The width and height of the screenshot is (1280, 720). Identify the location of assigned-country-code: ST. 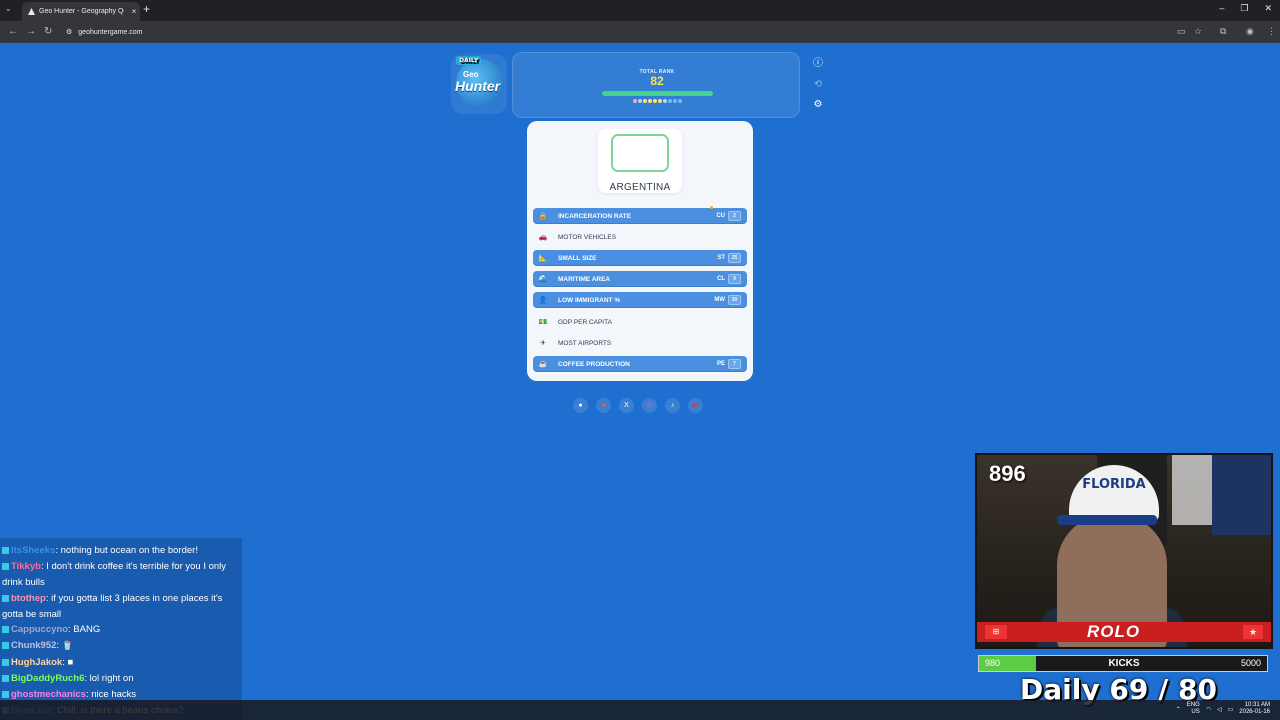
(721, 258).